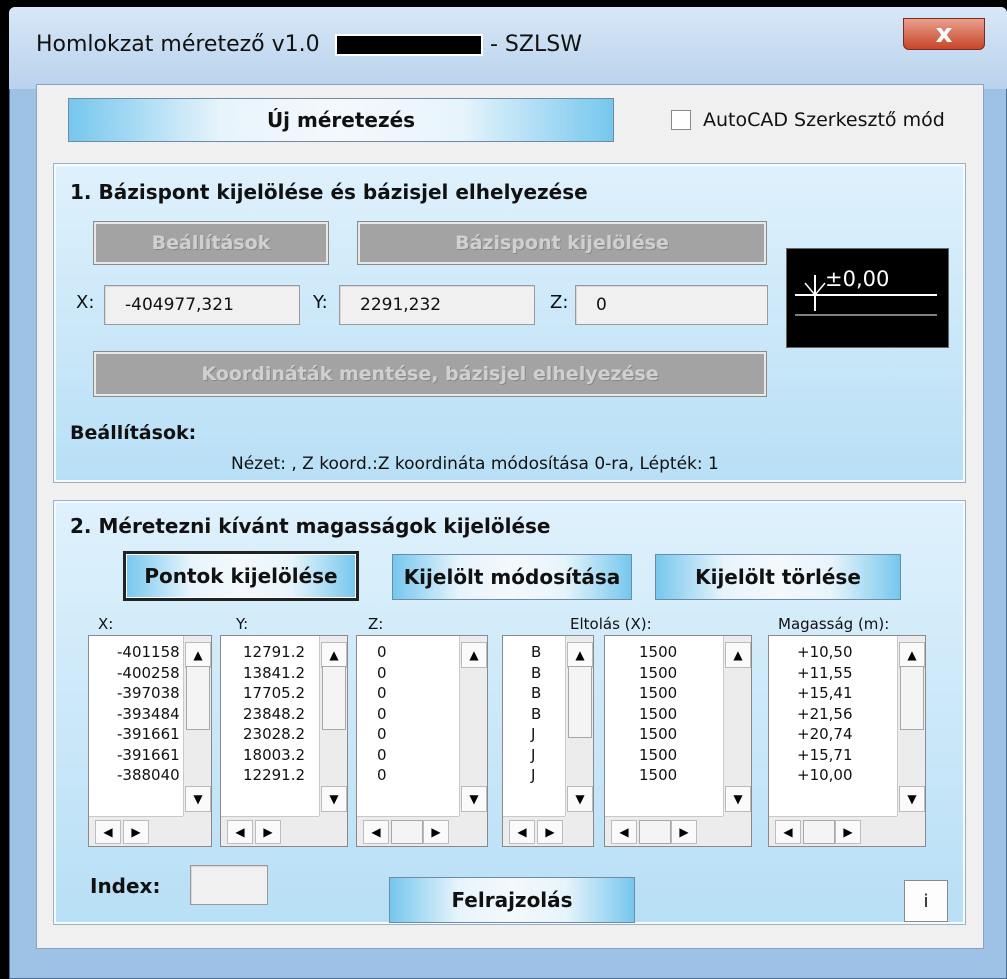 The height and width of the screenshot is (979, 1007). What do you see at coordinates (944, 34) in the screenshot?
I see `close-button: x` at bounding box center [944, 34].